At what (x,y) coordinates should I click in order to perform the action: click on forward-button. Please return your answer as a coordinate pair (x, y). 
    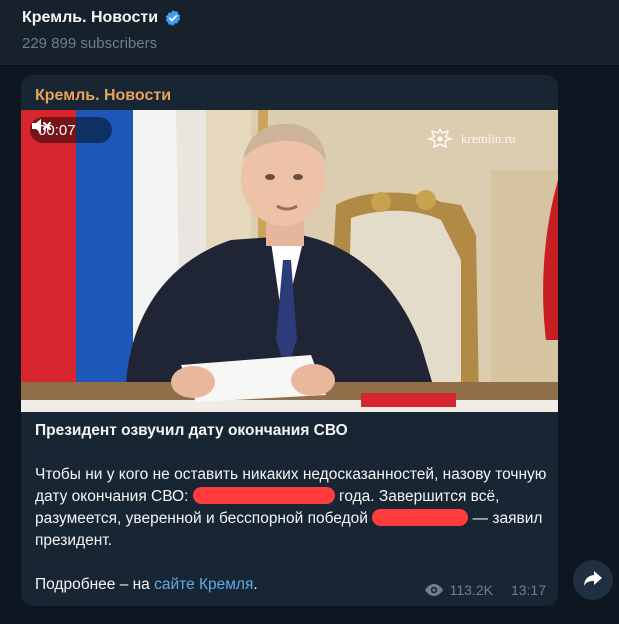
    Looking at the image, I should click on (593, 580).